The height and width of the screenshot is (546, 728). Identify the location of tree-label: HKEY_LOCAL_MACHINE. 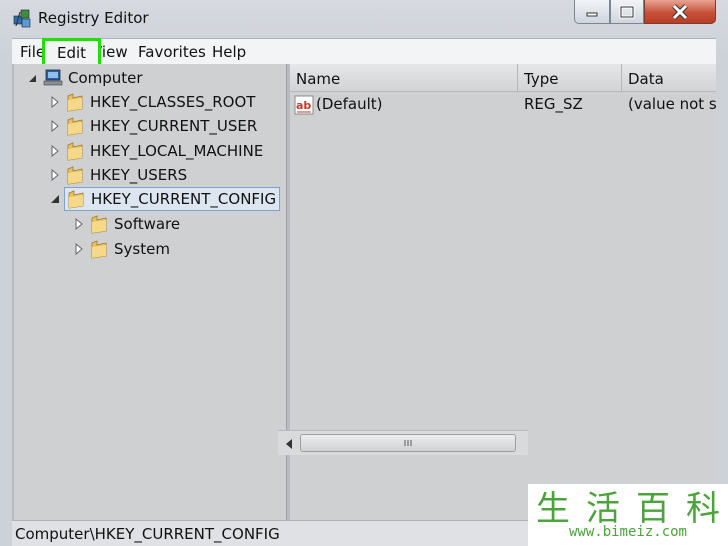
(177, 151).